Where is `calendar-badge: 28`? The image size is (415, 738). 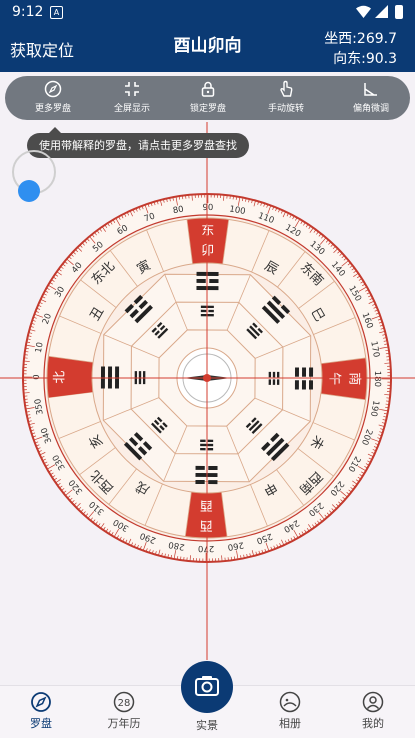
calendar-badge: 28 is located at coordinates (124, 703).